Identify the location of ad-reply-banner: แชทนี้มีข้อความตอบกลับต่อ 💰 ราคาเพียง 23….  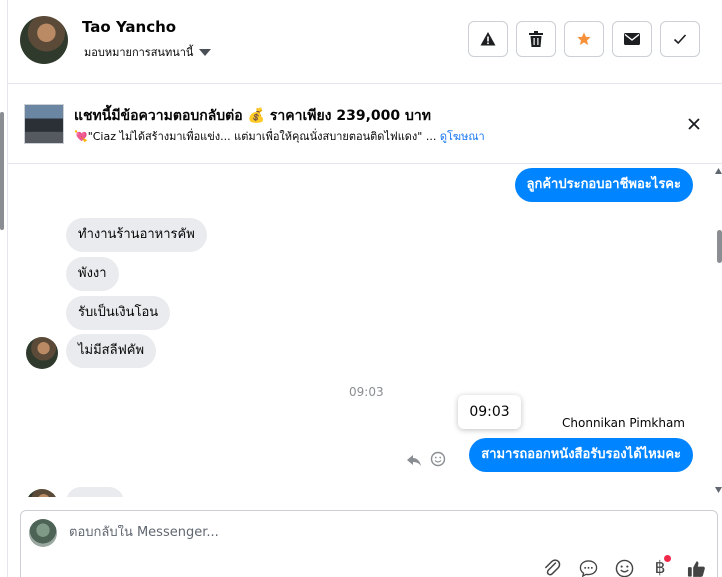
(365, 124).